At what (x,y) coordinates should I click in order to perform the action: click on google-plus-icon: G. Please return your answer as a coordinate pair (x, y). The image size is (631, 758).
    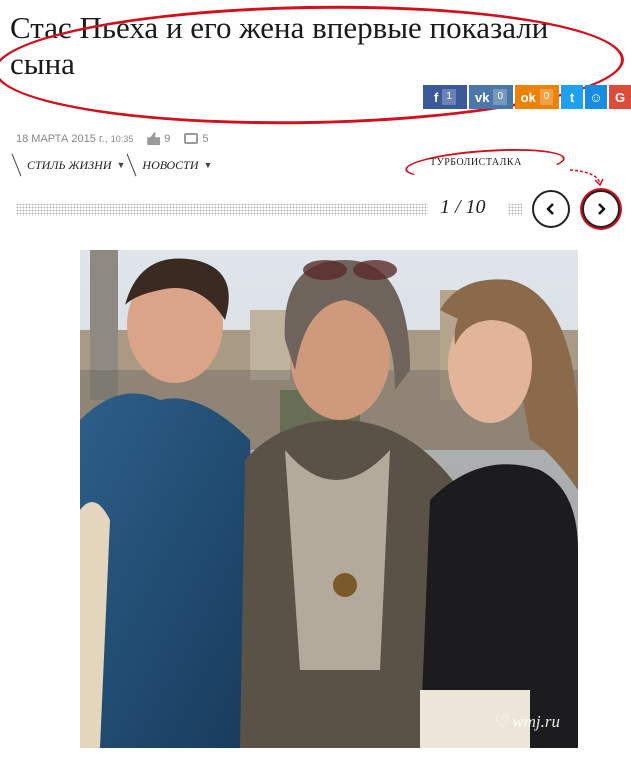
    Looking at the image, I should click on (620, 97).